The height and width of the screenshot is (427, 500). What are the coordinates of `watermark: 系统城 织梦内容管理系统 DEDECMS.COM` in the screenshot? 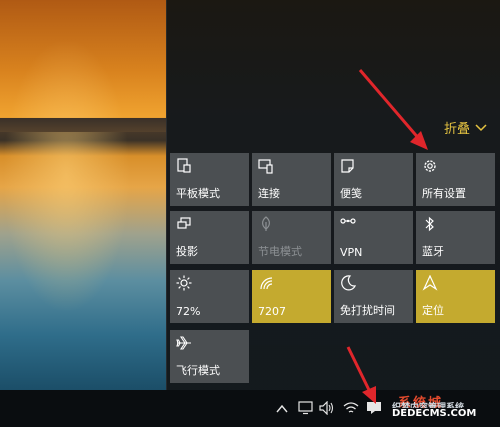 It's located at (440, 408).